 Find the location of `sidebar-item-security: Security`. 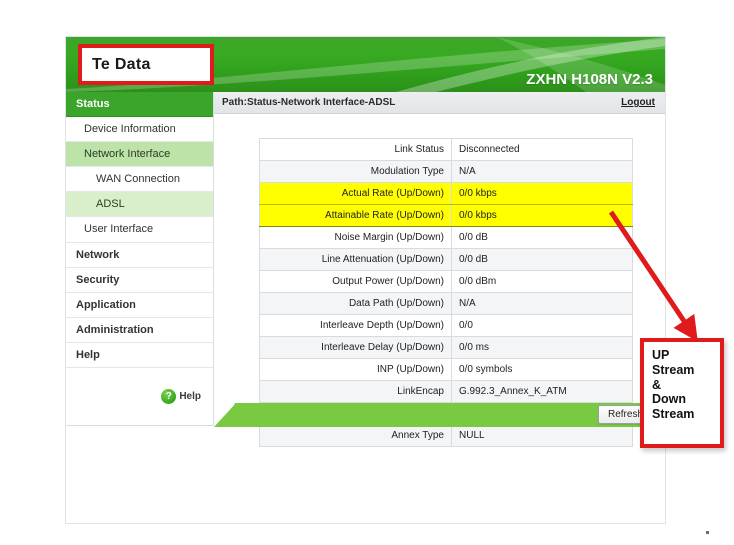

sidebar-item-security: Security is located at coordinates (139, 280).